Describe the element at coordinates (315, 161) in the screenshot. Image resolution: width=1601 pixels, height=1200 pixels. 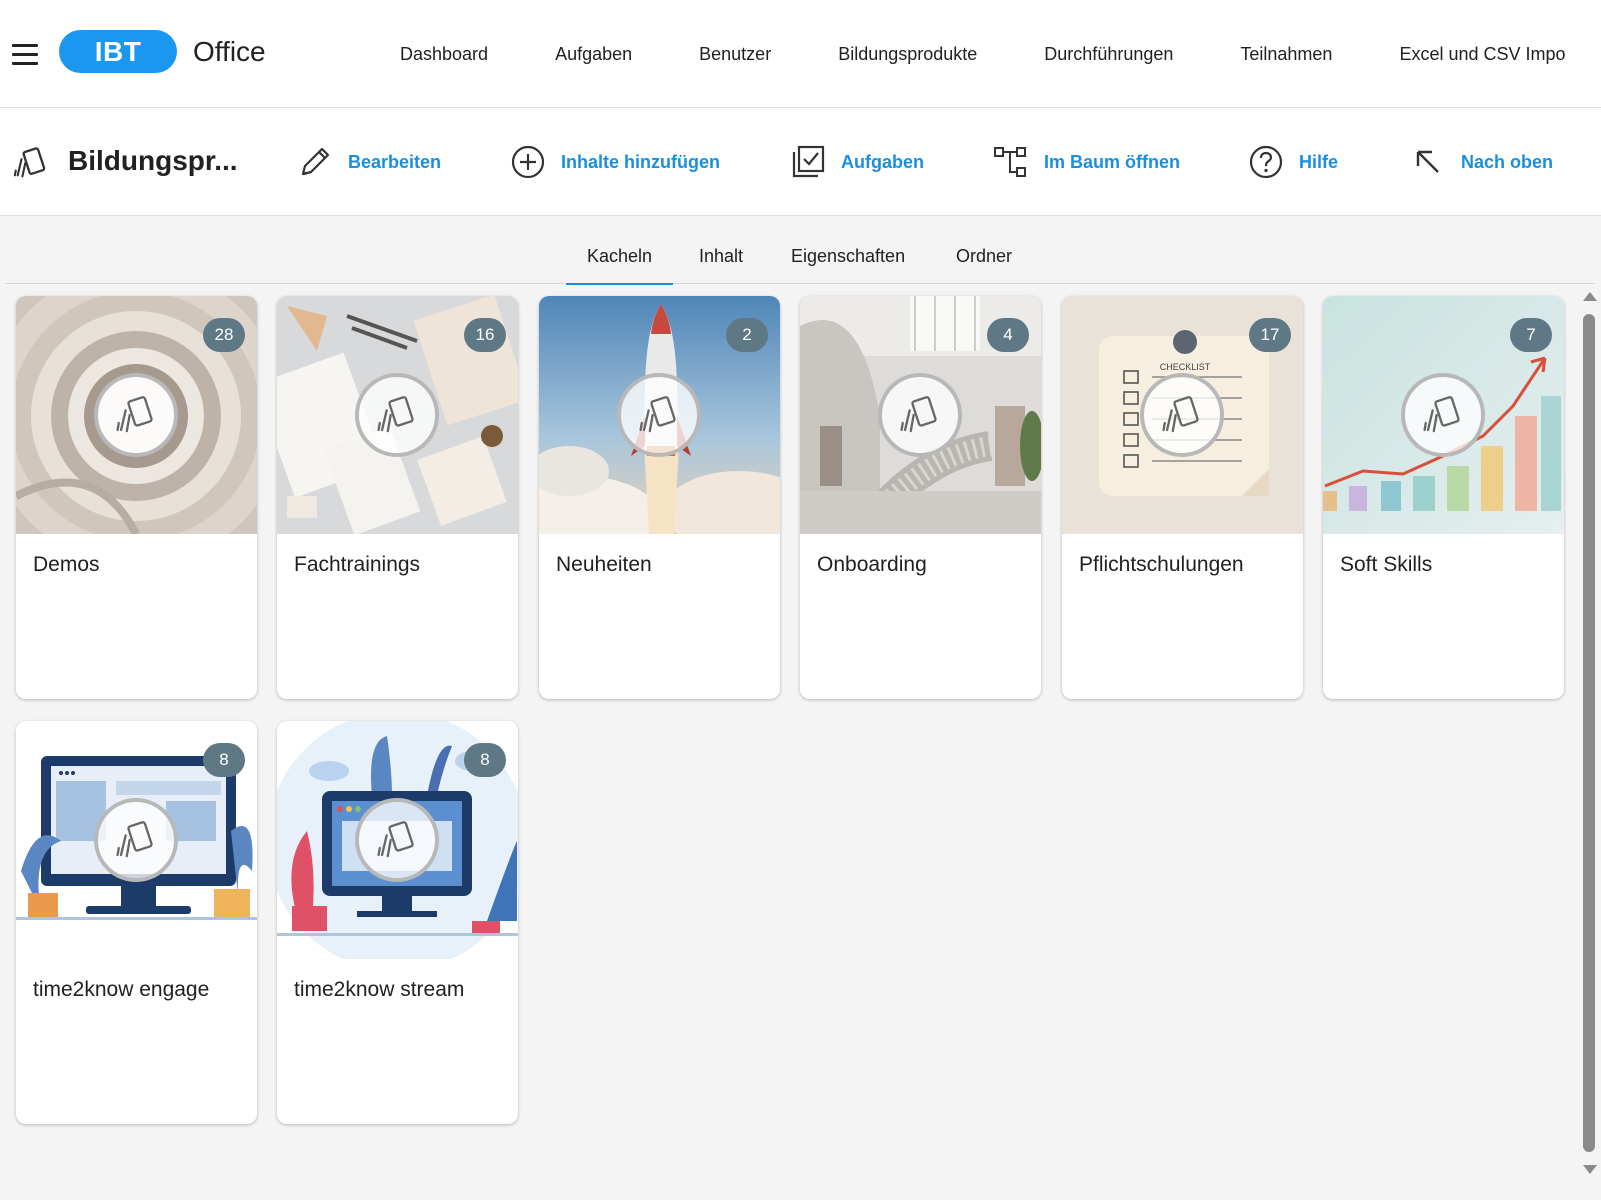
I see `pencil-icon` at that location.